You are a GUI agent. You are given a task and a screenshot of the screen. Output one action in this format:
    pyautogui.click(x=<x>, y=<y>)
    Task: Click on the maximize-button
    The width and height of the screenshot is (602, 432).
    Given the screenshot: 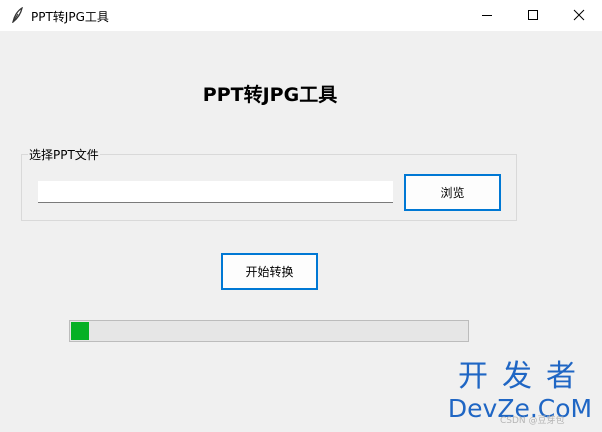 What is the action you would take?
    pyautogui.click(x=533, y=15)
    